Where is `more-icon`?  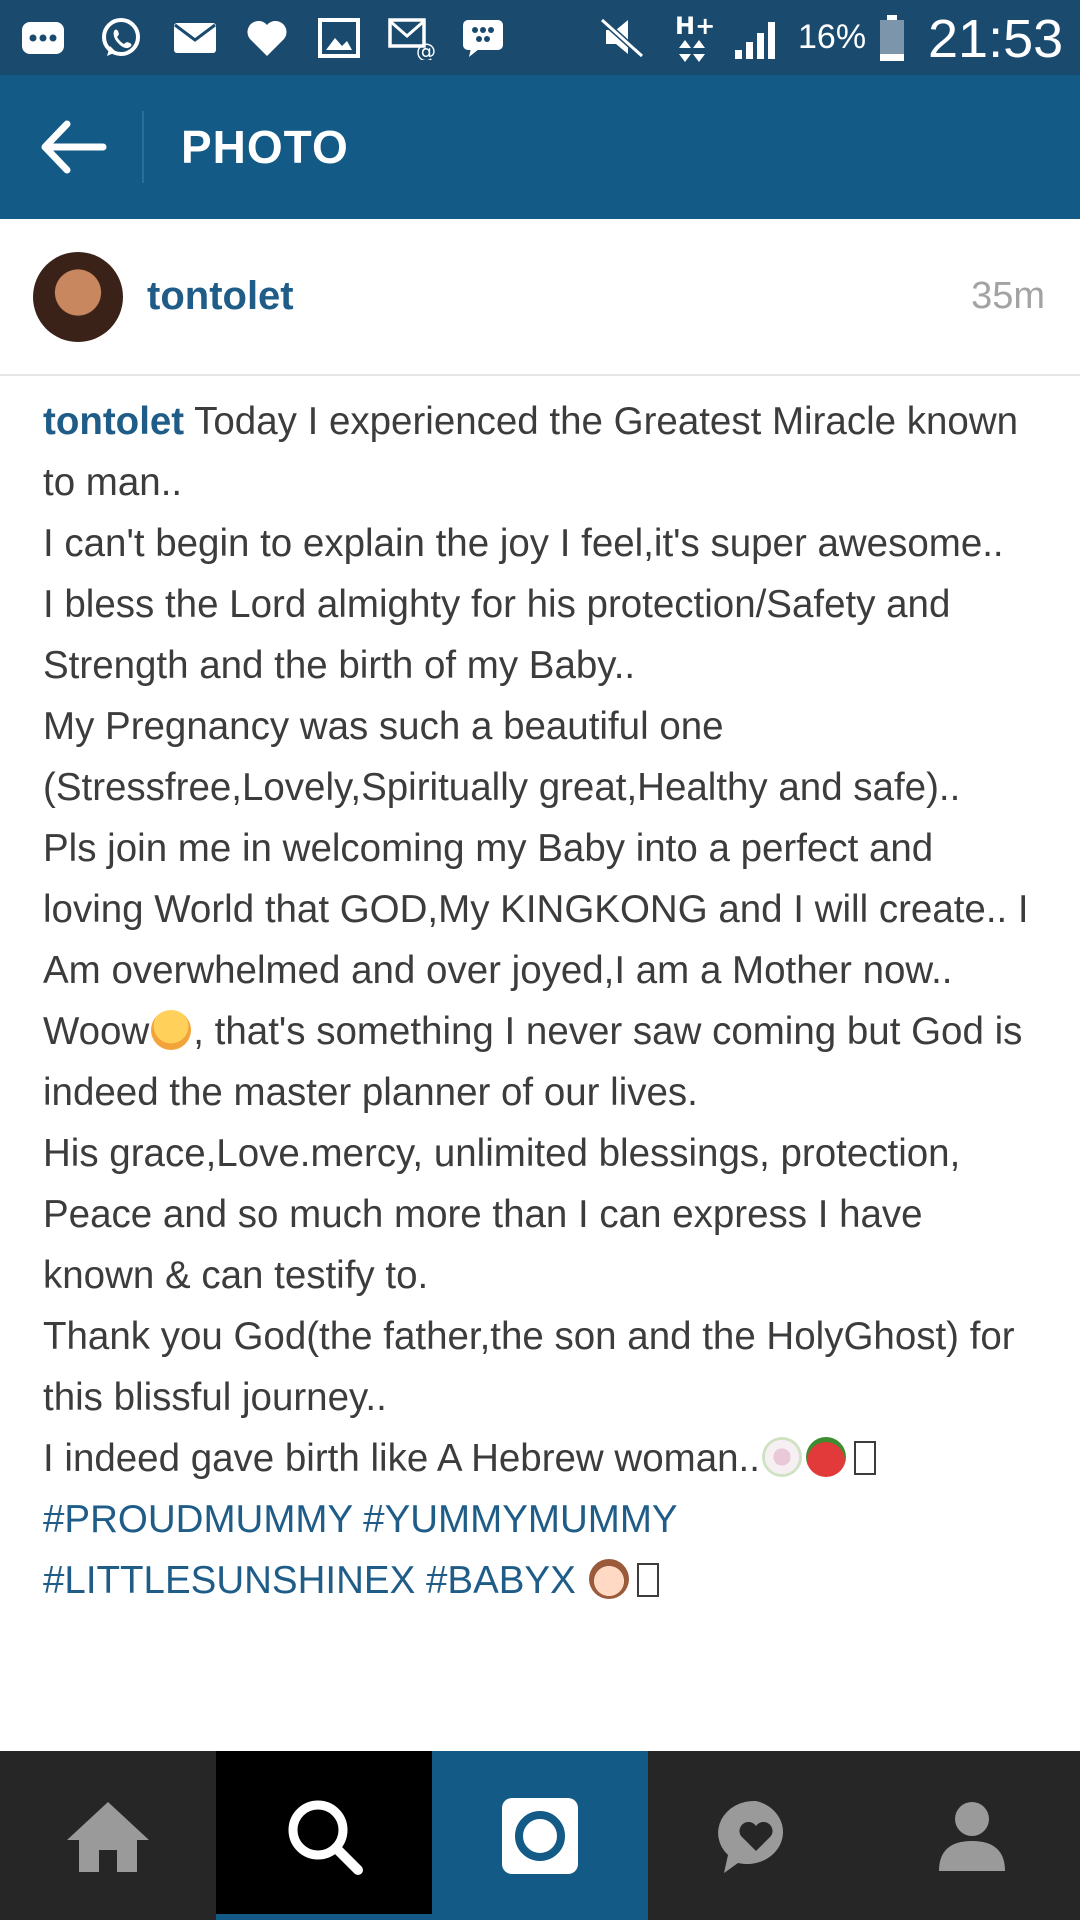 more-icon is located at coordinates (43, 37).